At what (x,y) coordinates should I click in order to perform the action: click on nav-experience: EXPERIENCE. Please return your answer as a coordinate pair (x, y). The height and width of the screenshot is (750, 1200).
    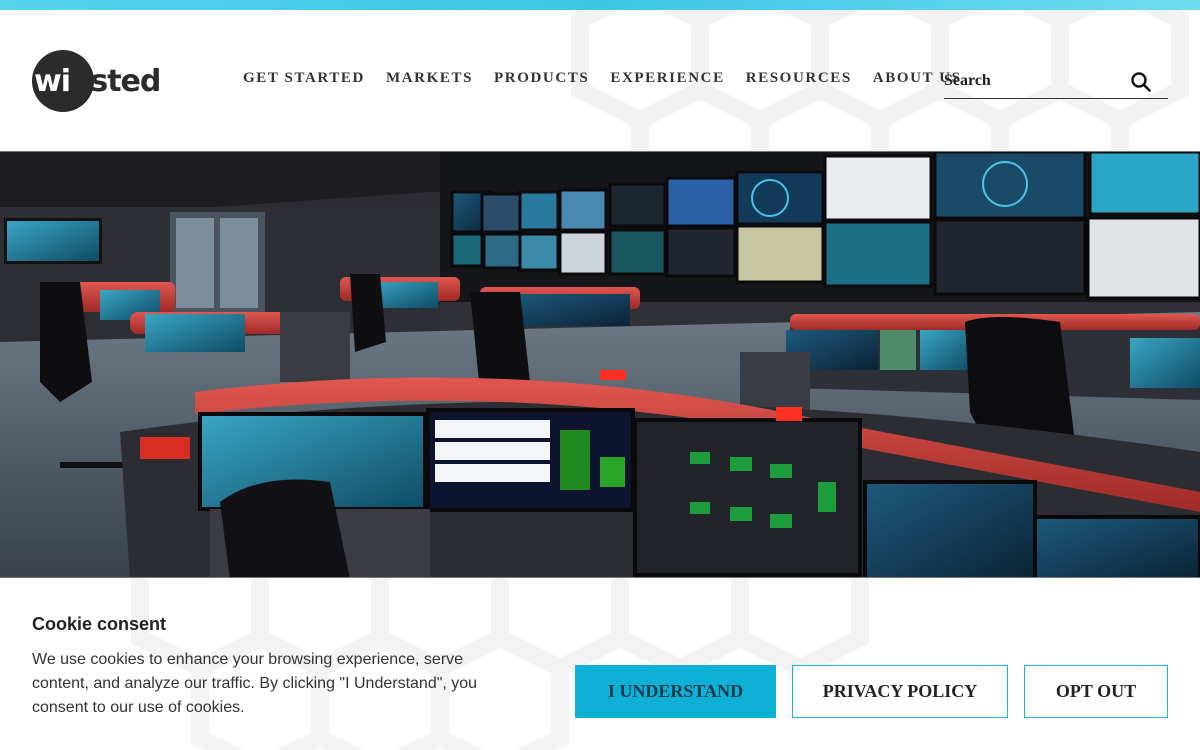
    Looking at the image, I should click on (667, 78).